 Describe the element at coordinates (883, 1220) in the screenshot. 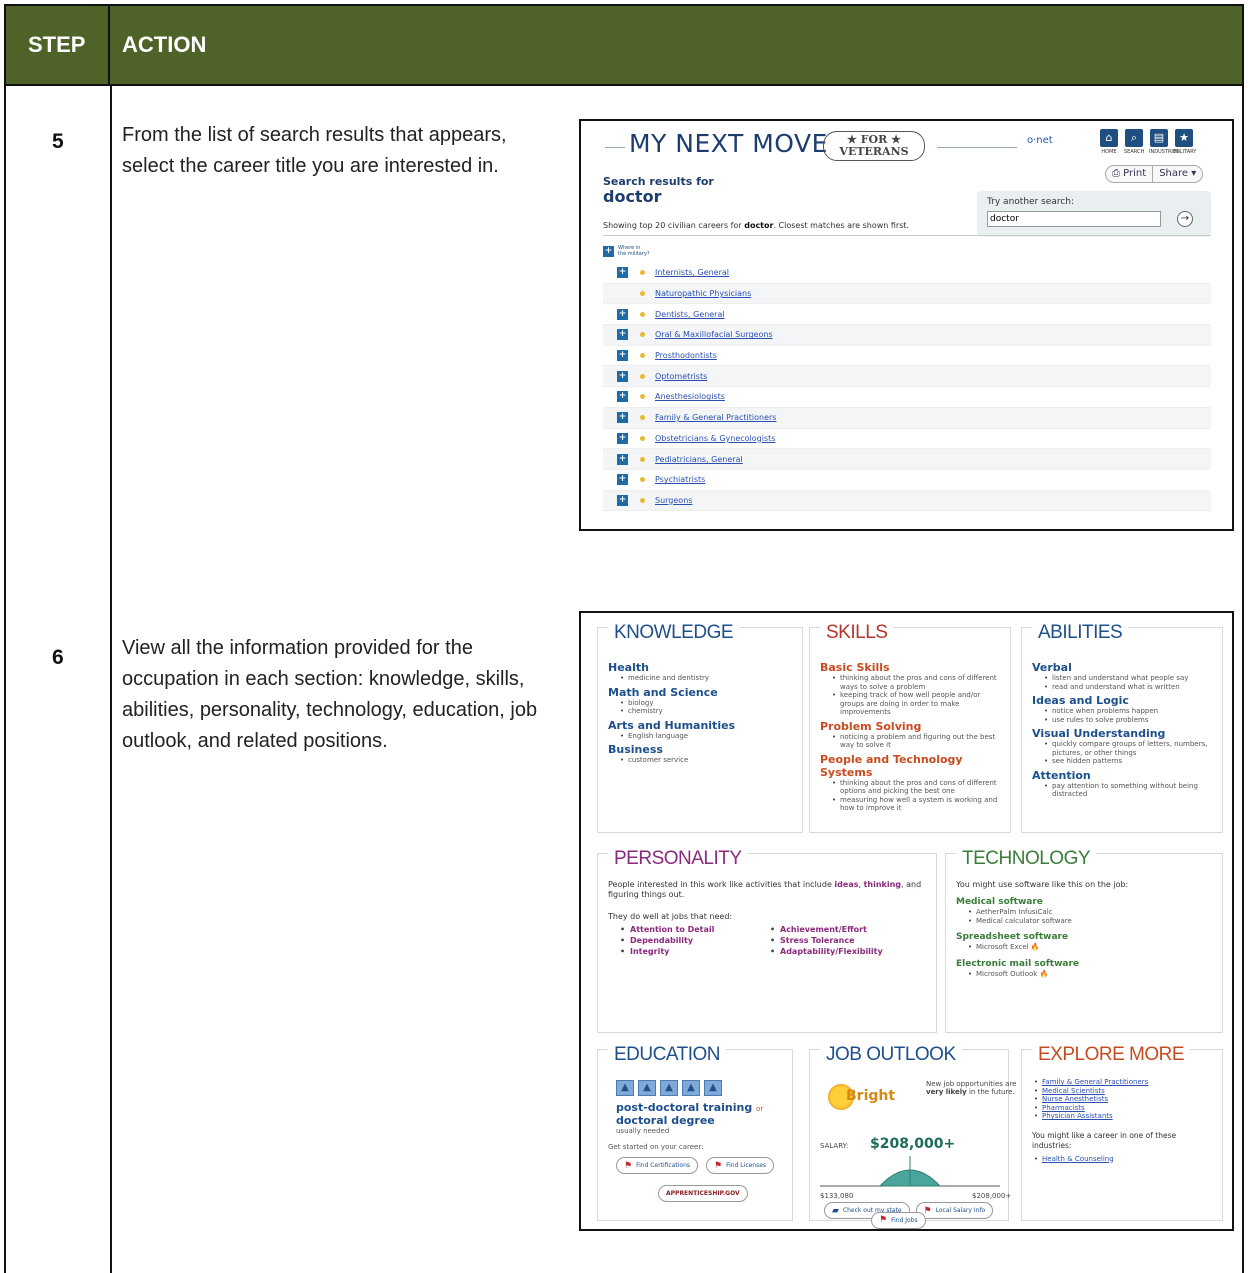

I see `flag-icon: ⚑` at that location.